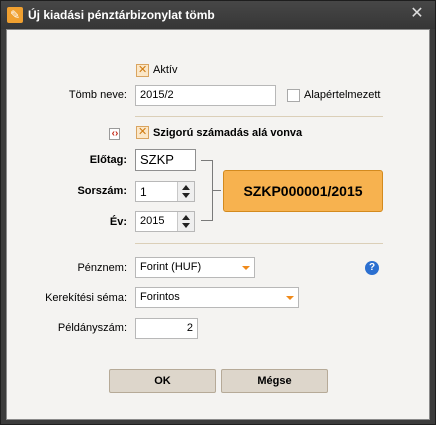 The height and width of the screenshot is (425, 436). What do you see at coordinates (160, 297) in the screenshot?
I see `kerekitesi-sema-value: Forintos` at bounding box center [160, 297].